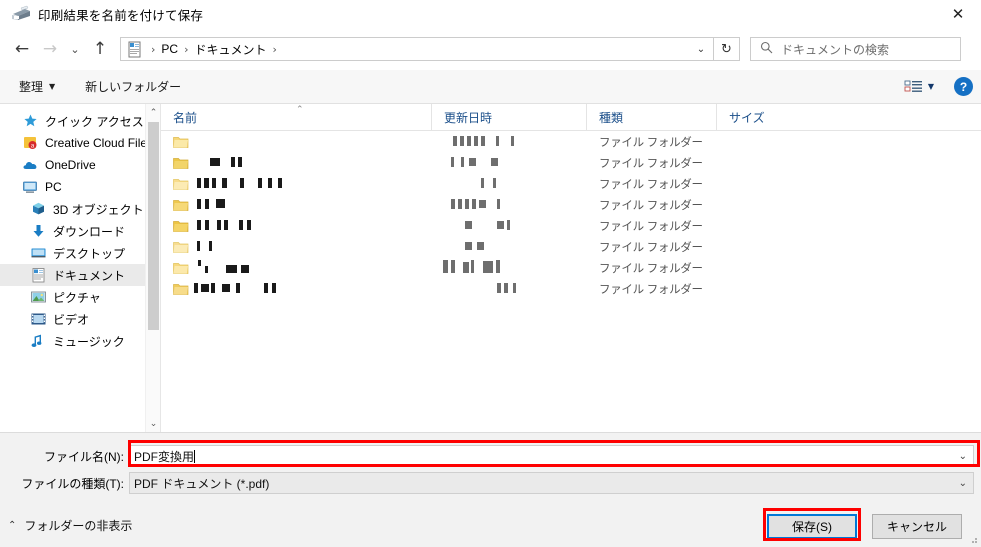 Image resolution: width=981 pixels, height=547 pixels. I want to click on sidebar-item-documents: ドキュメント, so click(72, 275).